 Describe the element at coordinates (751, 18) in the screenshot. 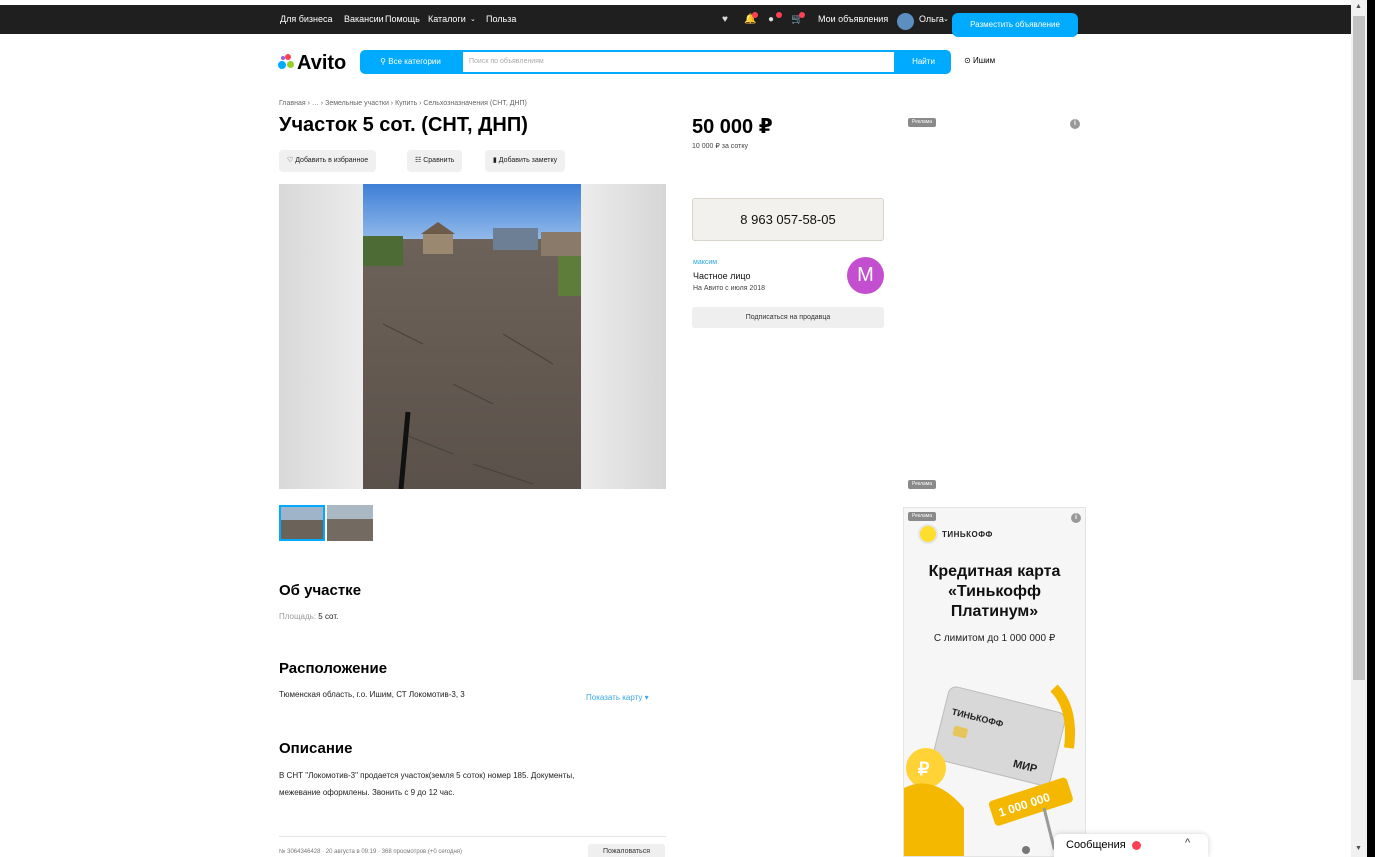

I see `bell-icon: 🔔` at that location.